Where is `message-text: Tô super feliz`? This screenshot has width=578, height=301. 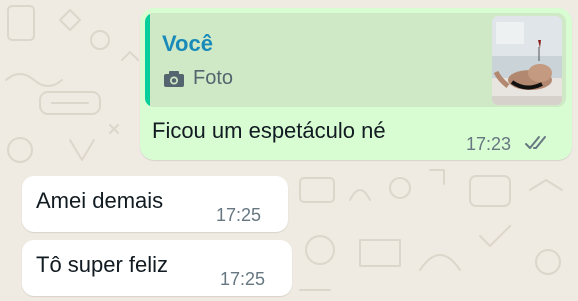 message-text: Tô super feliz is located at coordinates (102, 264).